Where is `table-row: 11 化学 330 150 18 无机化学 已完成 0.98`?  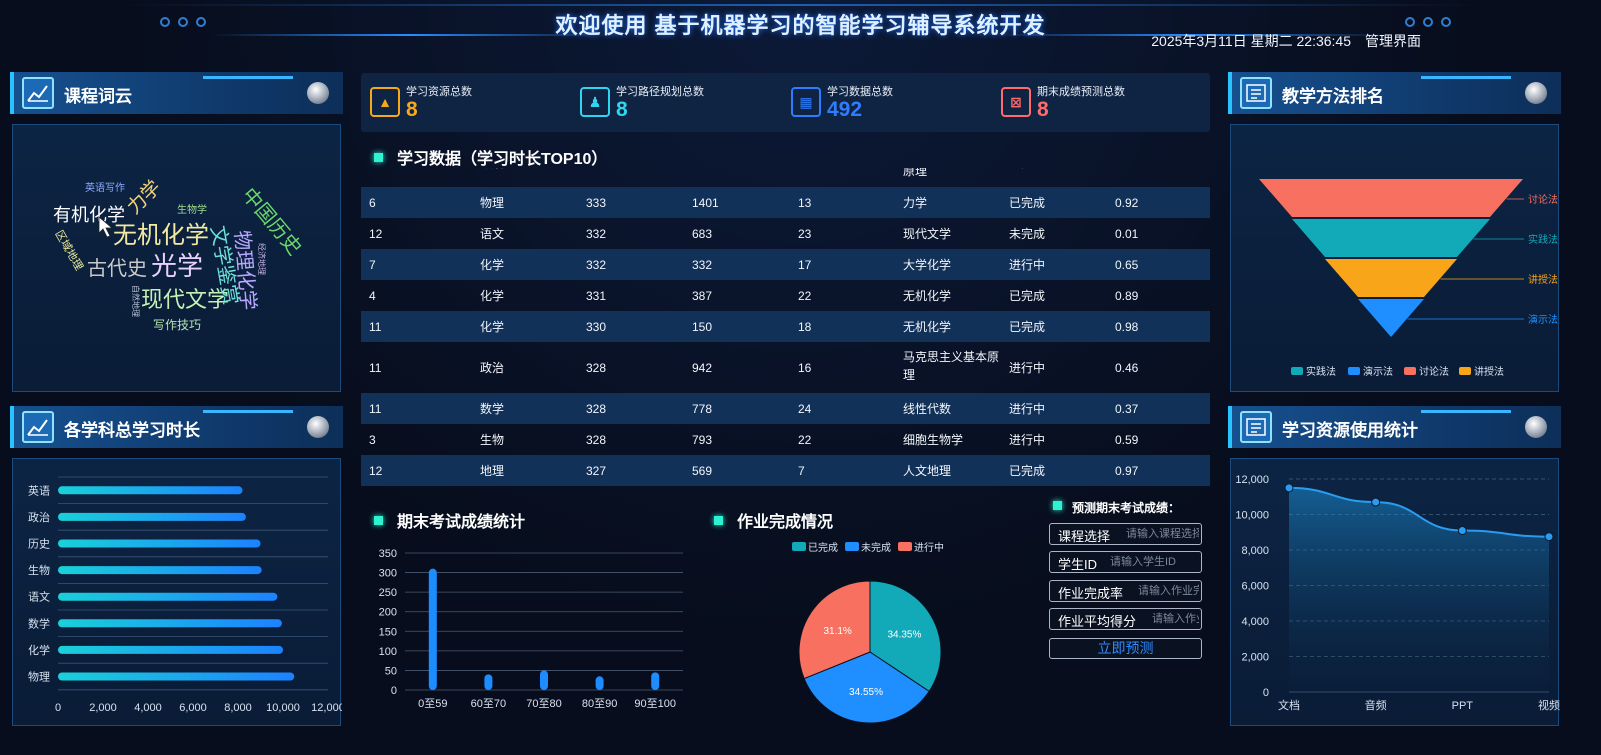
table-row: 11 化学 330 150 18 无机化学 已完成 0.98 is located at coordinates (785, 326).